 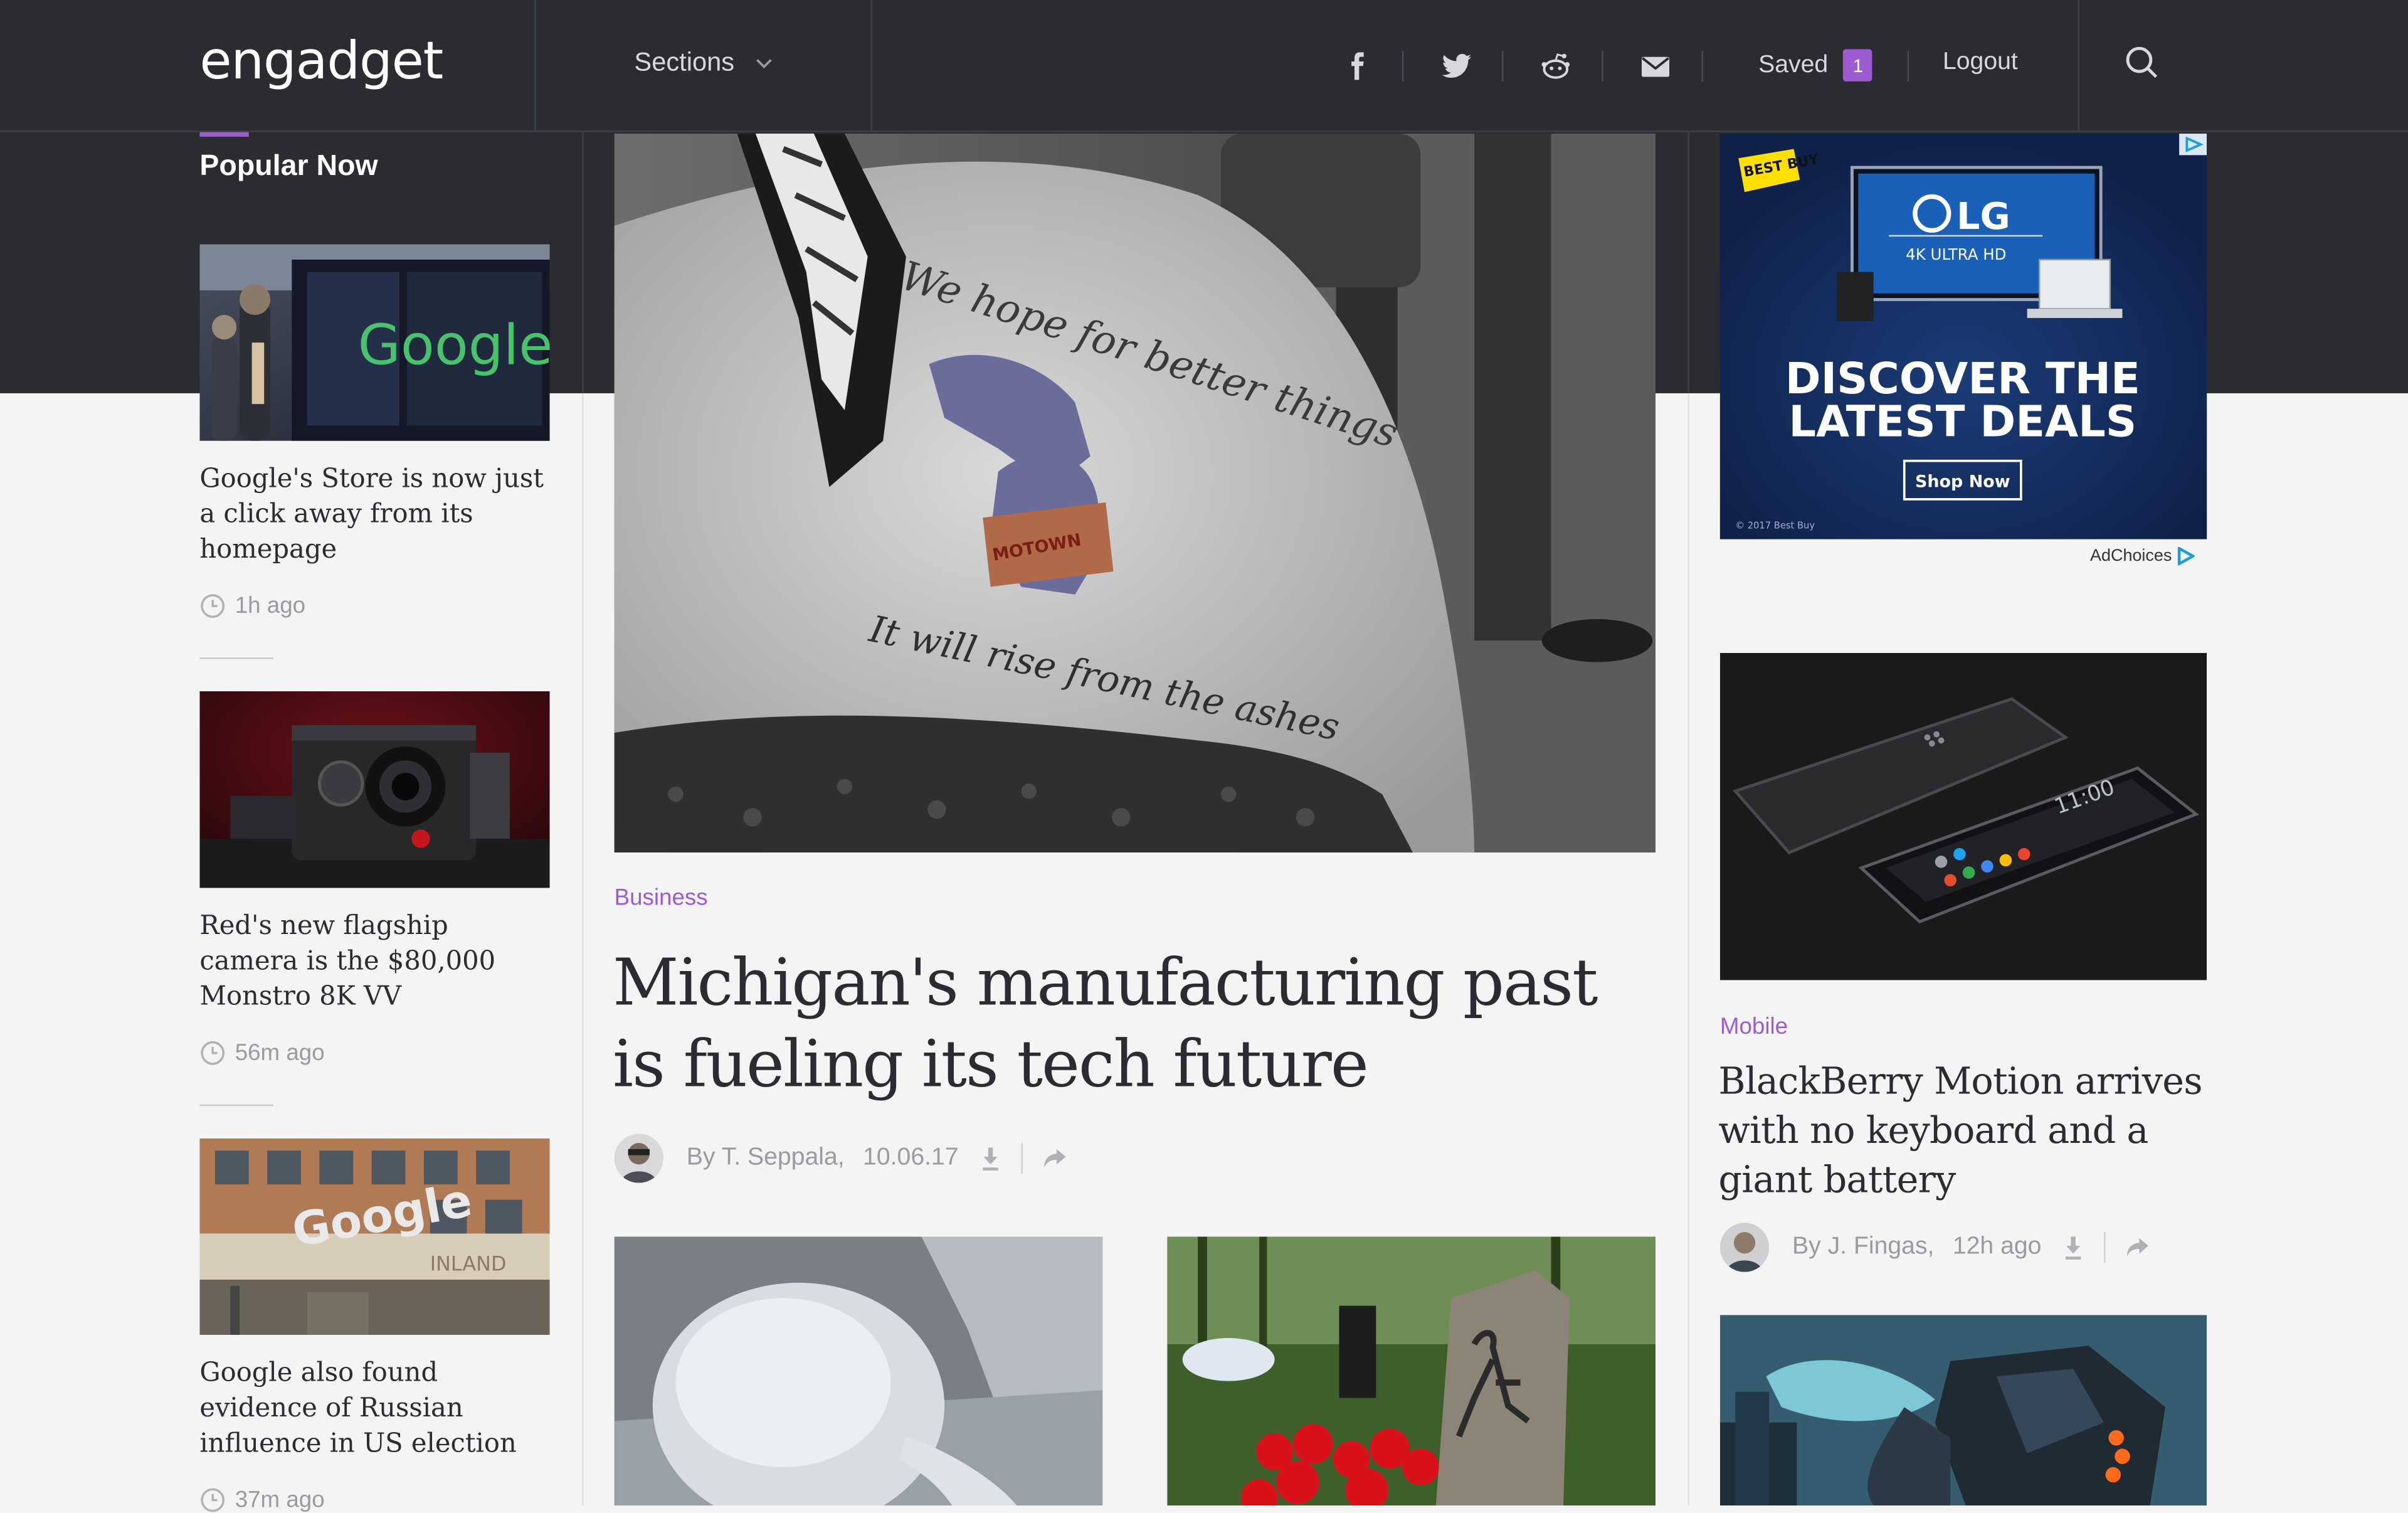 What do you see at coordinates (1863, 1247) in the screenshot?
I see `author-name: By J. Fingas,` at bounding box center [1863, 1247].